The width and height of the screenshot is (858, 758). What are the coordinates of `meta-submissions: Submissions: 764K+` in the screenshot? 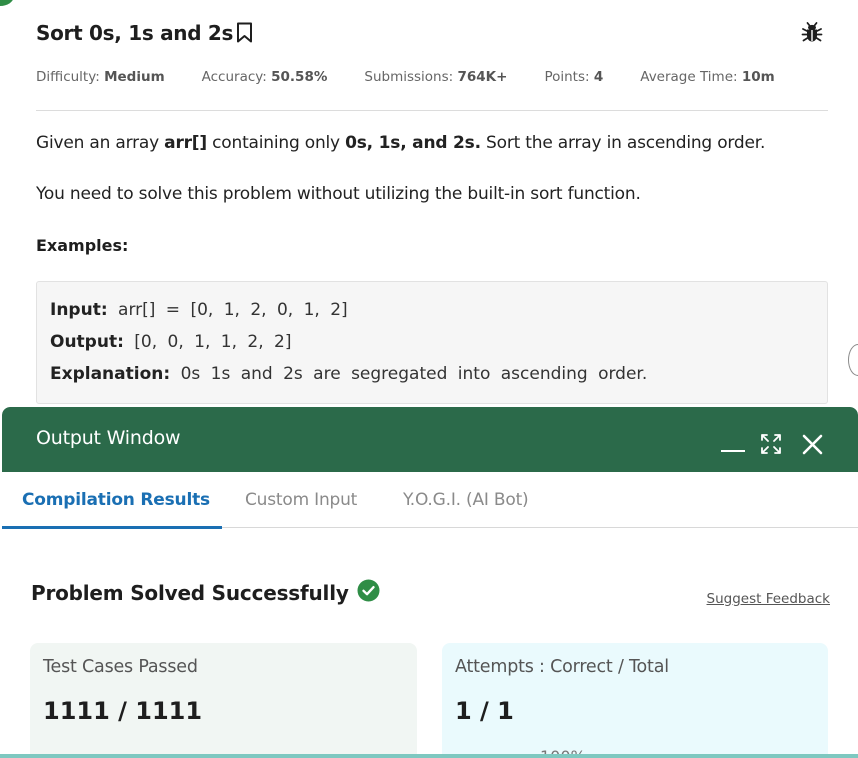 It's located at (436, 77).